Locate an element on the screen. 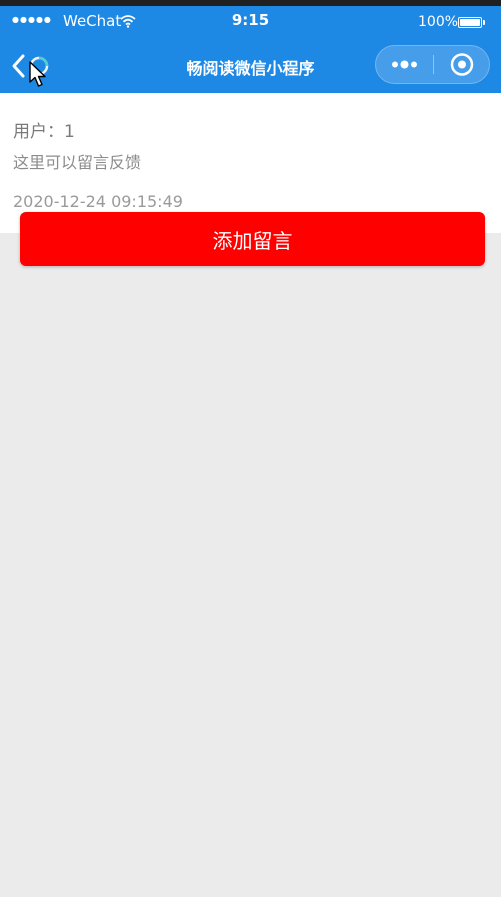  message-user: 用户：1 is located at coordinates (44, 132).